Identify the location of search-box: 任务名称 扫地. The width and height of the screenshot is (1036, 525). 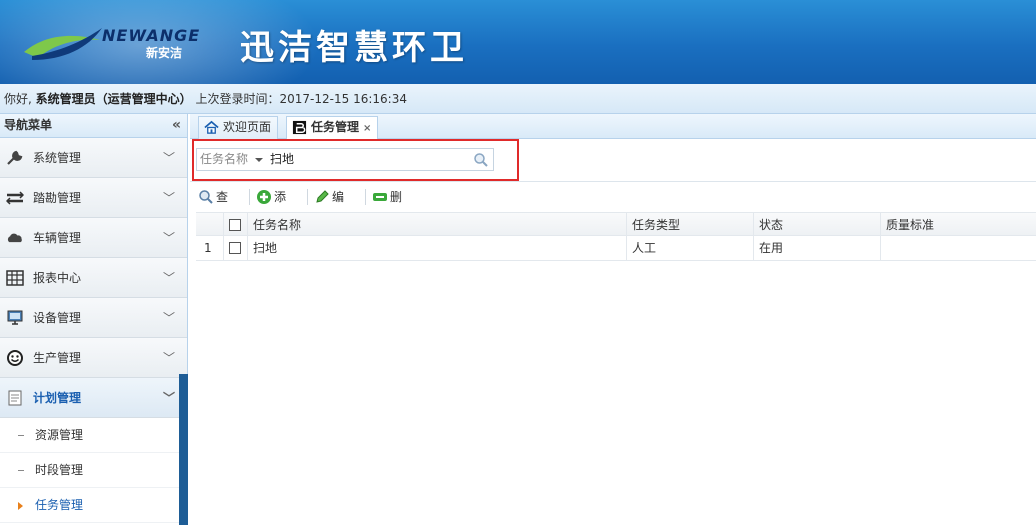
(345, 159).